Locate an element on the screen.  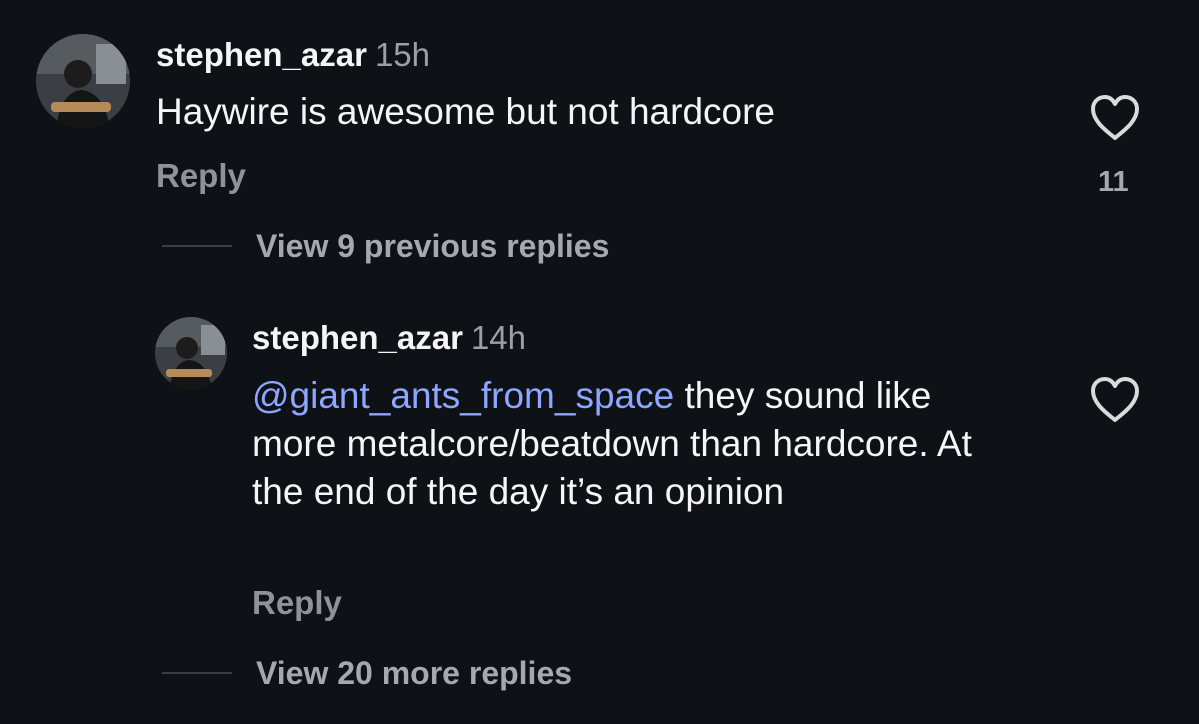
view-more-replies-button: View 20 more replies is located at coordinates (414, 673).